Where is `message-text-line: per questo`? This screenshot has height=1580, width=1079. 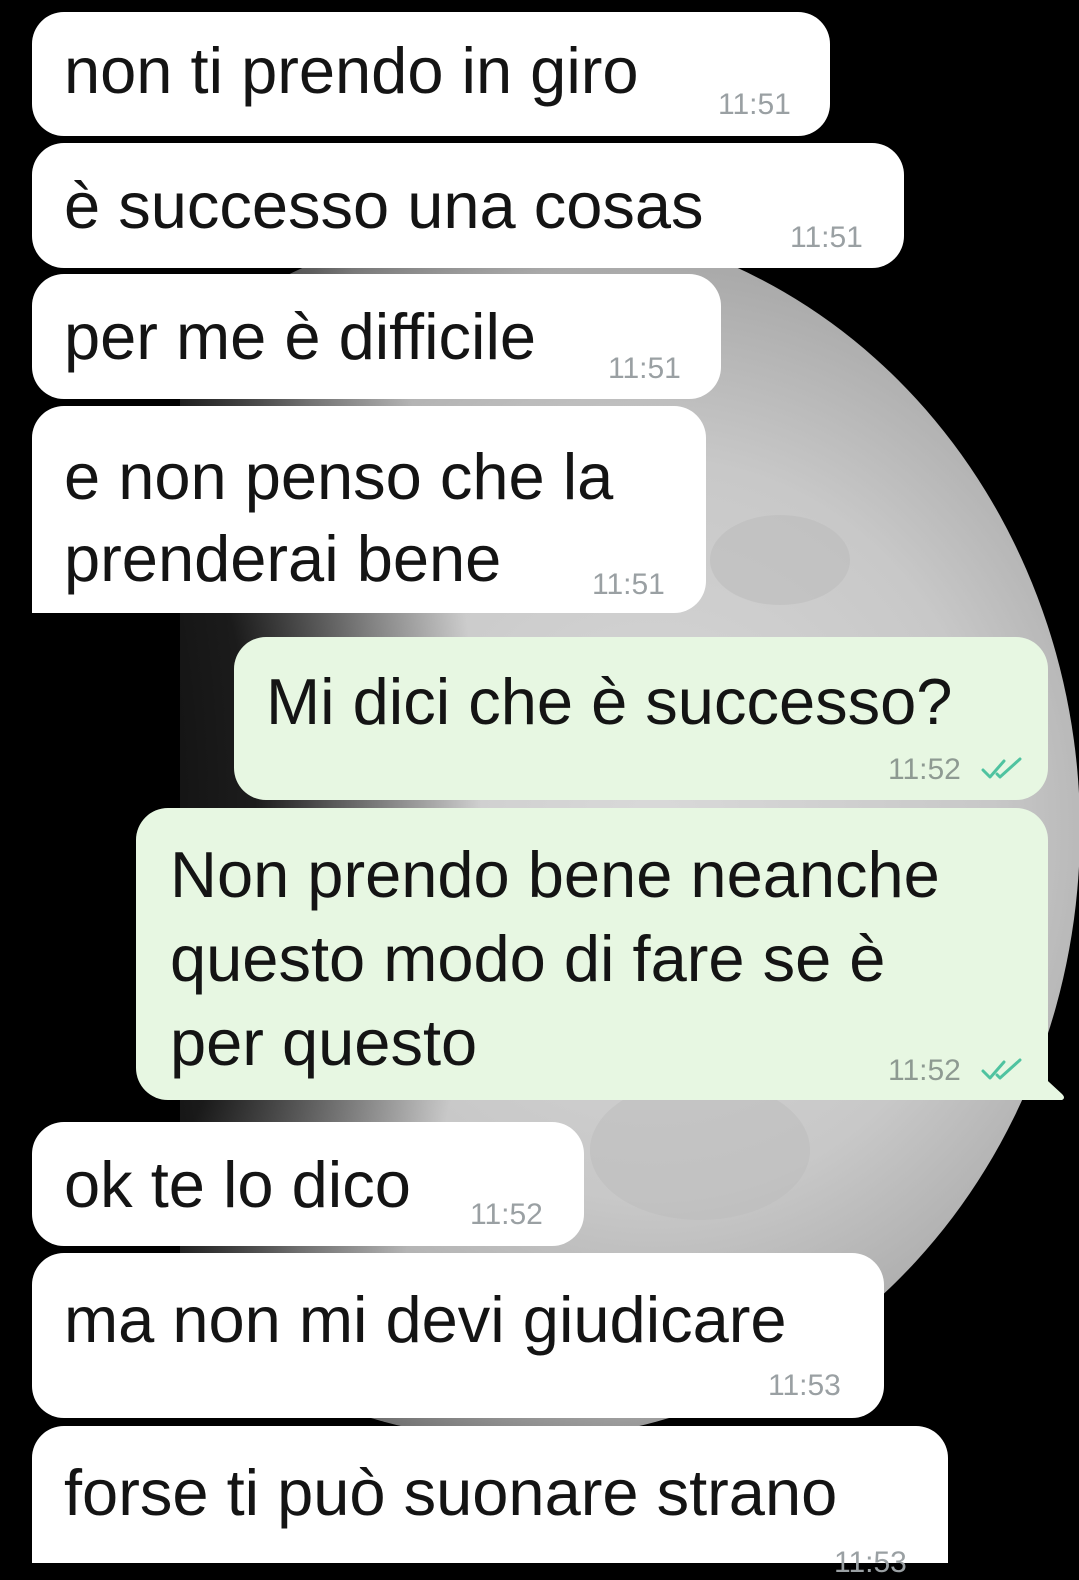 message-text-line: per questo is located at coordinates (324, 1042).